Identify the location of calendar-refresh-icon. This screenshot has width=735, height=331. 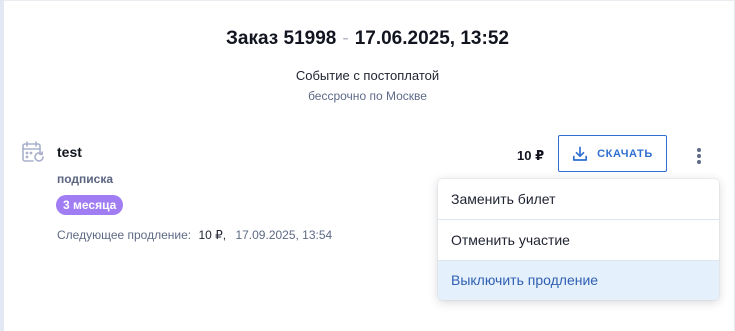
(33, 153).